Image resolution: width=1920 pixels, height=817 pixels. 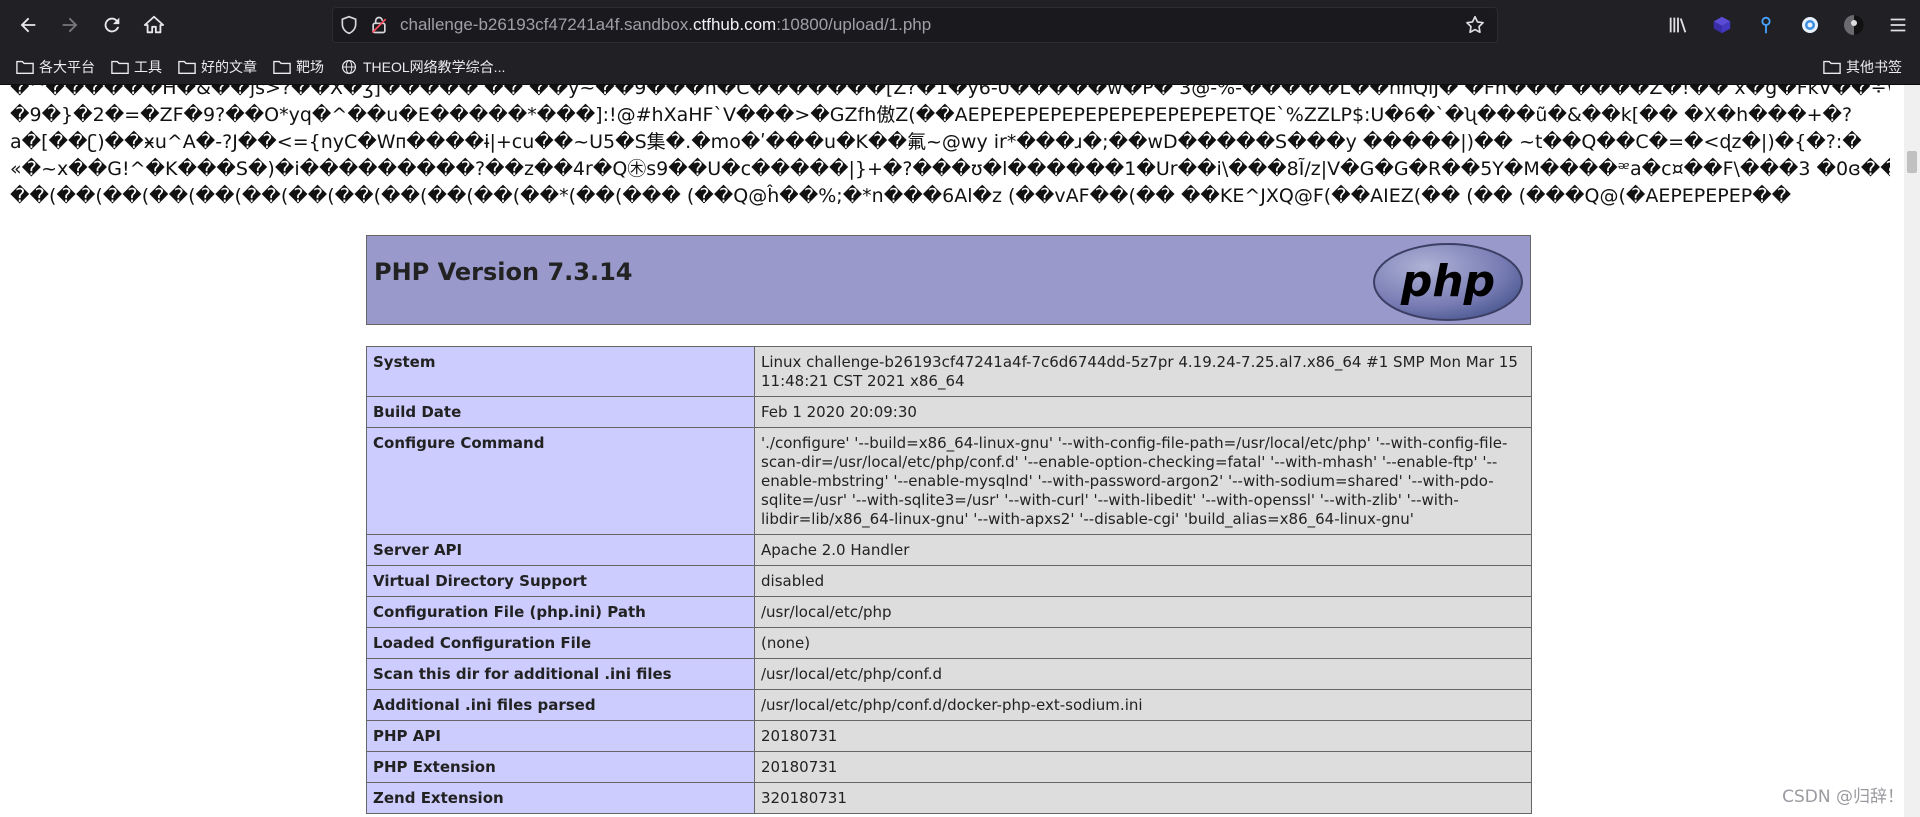 I want to click on back-button, so click(x=28, y=25).